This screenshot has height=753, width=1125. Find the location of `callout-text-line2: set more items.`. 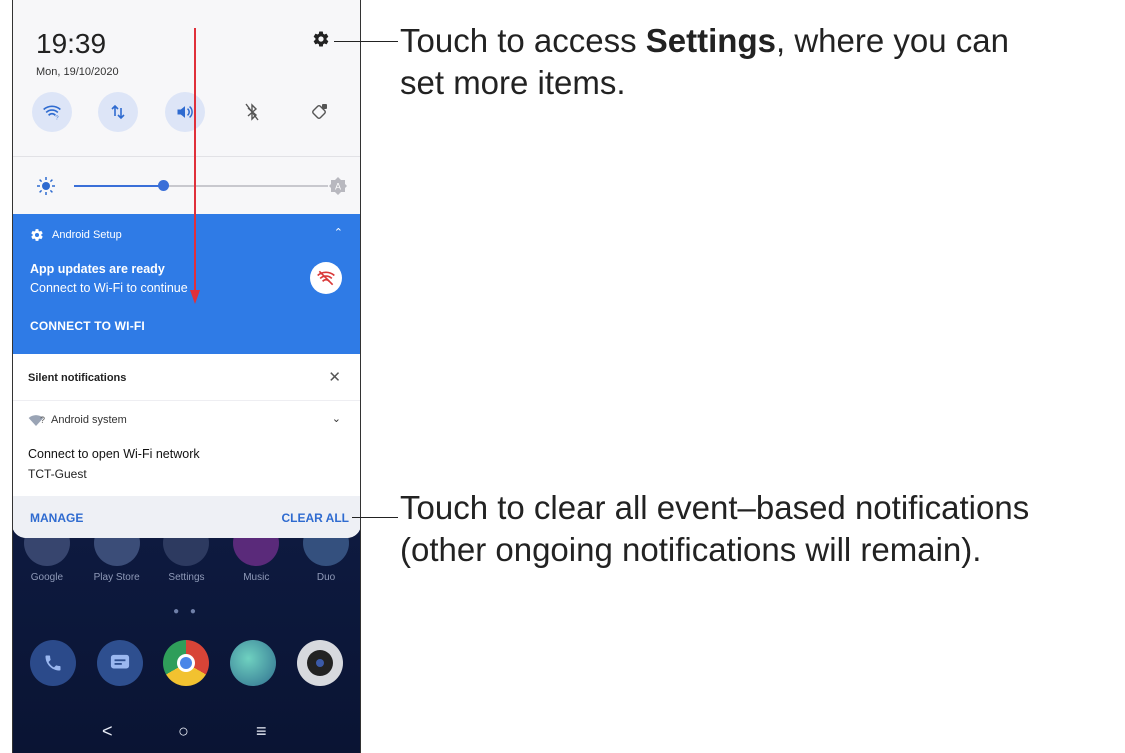

callout-text-line2: set more items. is located at coordinates (513, 82).